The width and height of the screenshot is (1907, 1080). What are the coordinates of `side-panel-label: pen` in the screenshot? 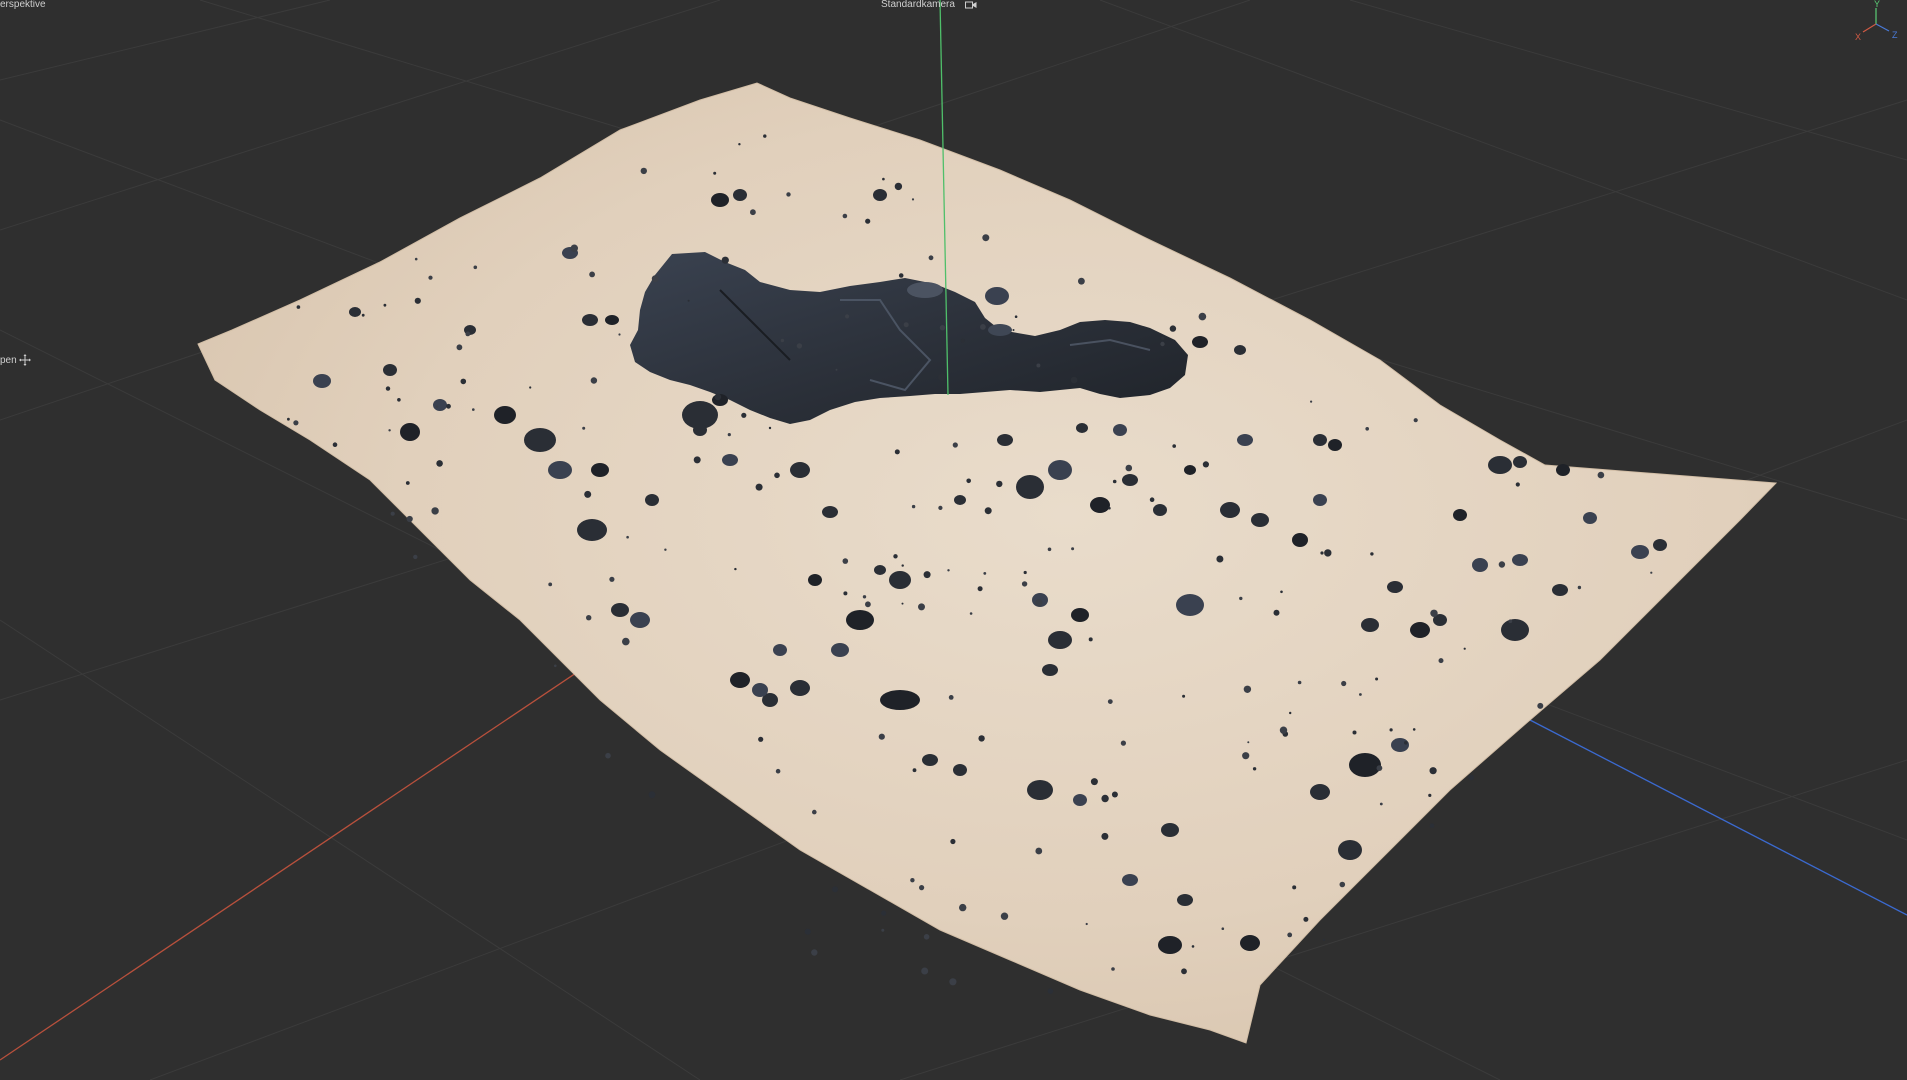 It's located at (8, 361).